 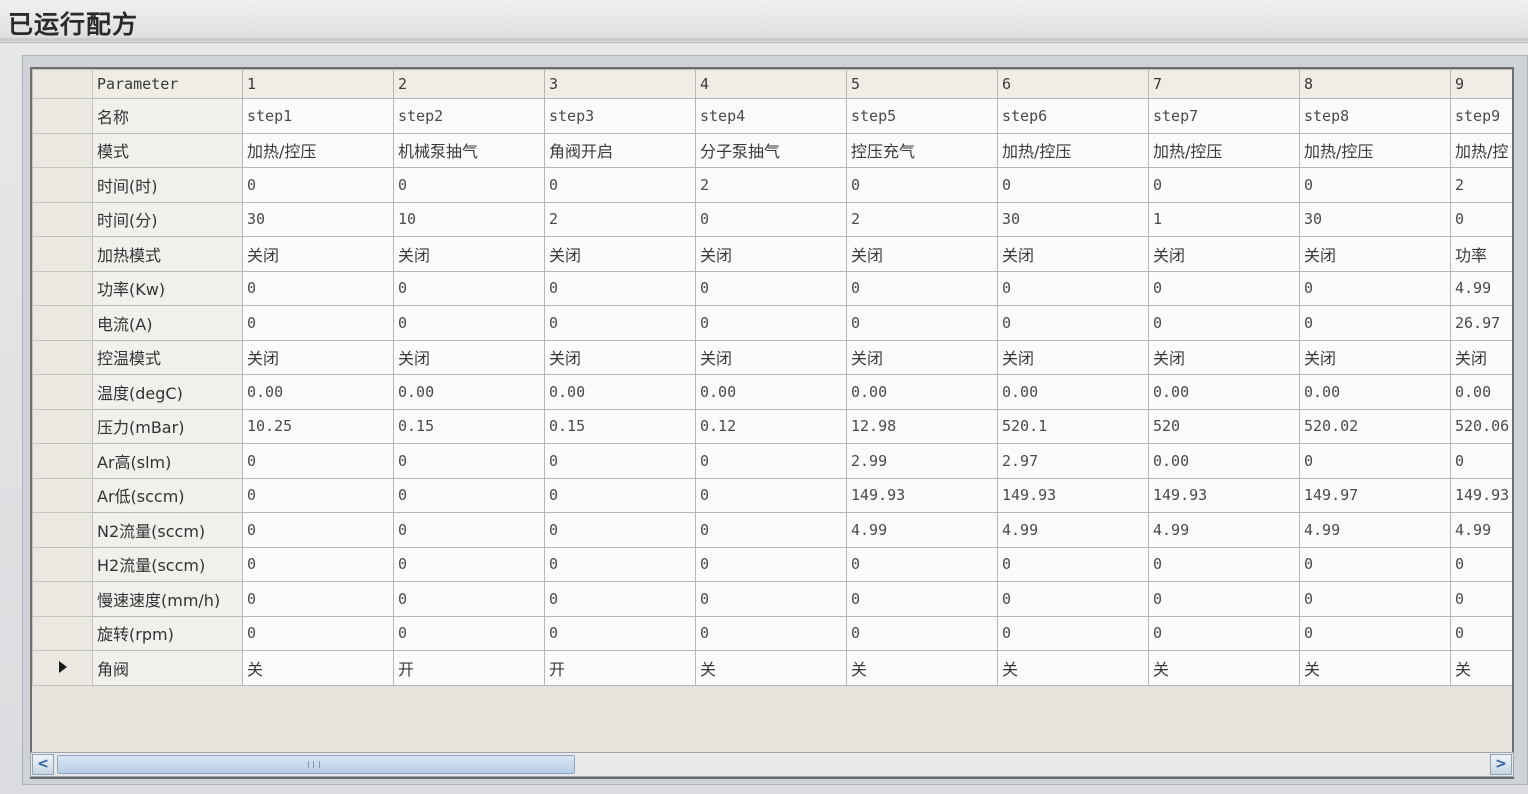 What do you see at coordinates (167, 84) in the screenshot?
I see `parameter-column-header: Parameter` at bounding box center [167, 84].